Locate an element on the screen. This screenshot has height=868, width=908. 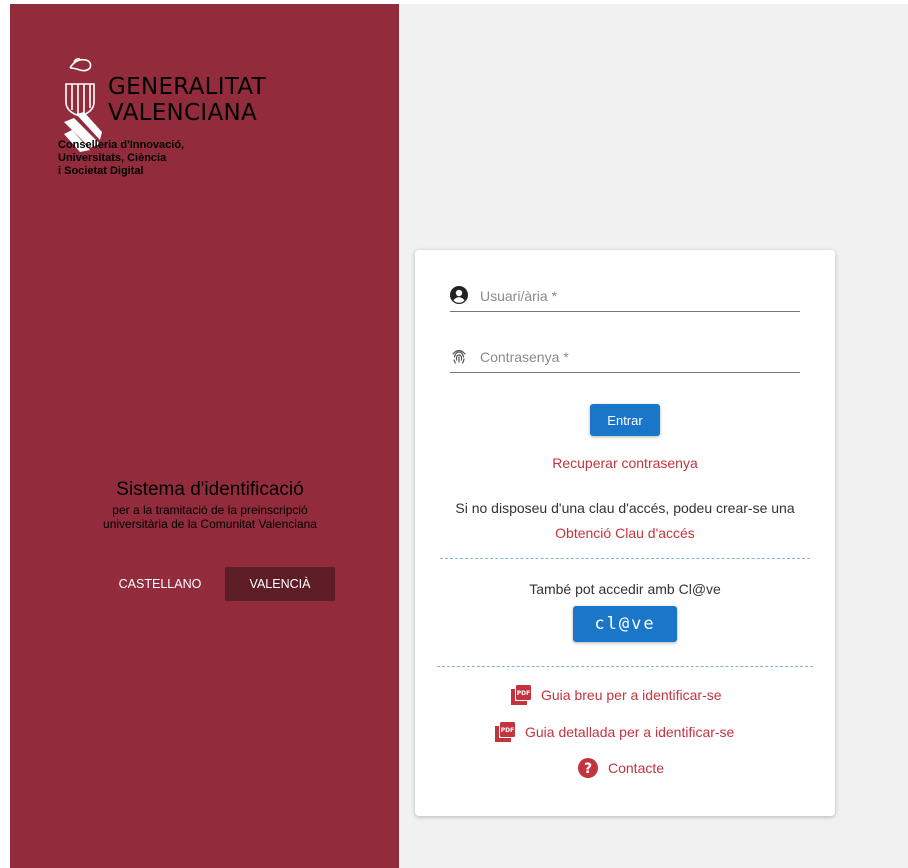
brand-name-line1: GENERALITAT is located at coordinates (187, 87).